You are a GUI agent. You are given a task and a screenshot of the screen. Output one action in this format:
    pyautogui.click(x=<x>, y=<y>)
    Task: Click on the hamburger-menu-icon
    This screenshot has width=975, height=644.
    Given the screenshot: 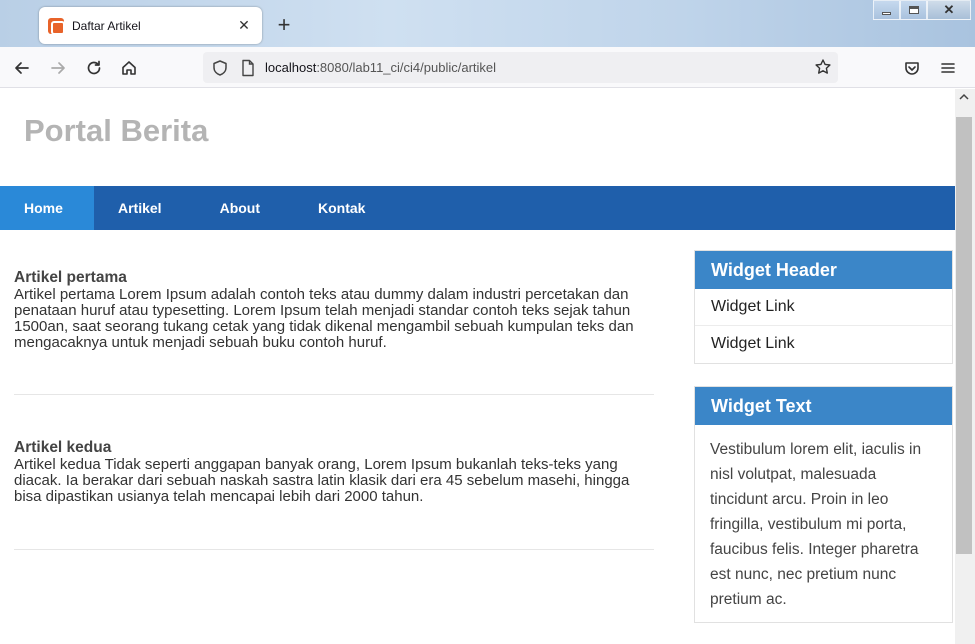 What is the action you would take?
    pyautogui.click(x=948, y=68)
    